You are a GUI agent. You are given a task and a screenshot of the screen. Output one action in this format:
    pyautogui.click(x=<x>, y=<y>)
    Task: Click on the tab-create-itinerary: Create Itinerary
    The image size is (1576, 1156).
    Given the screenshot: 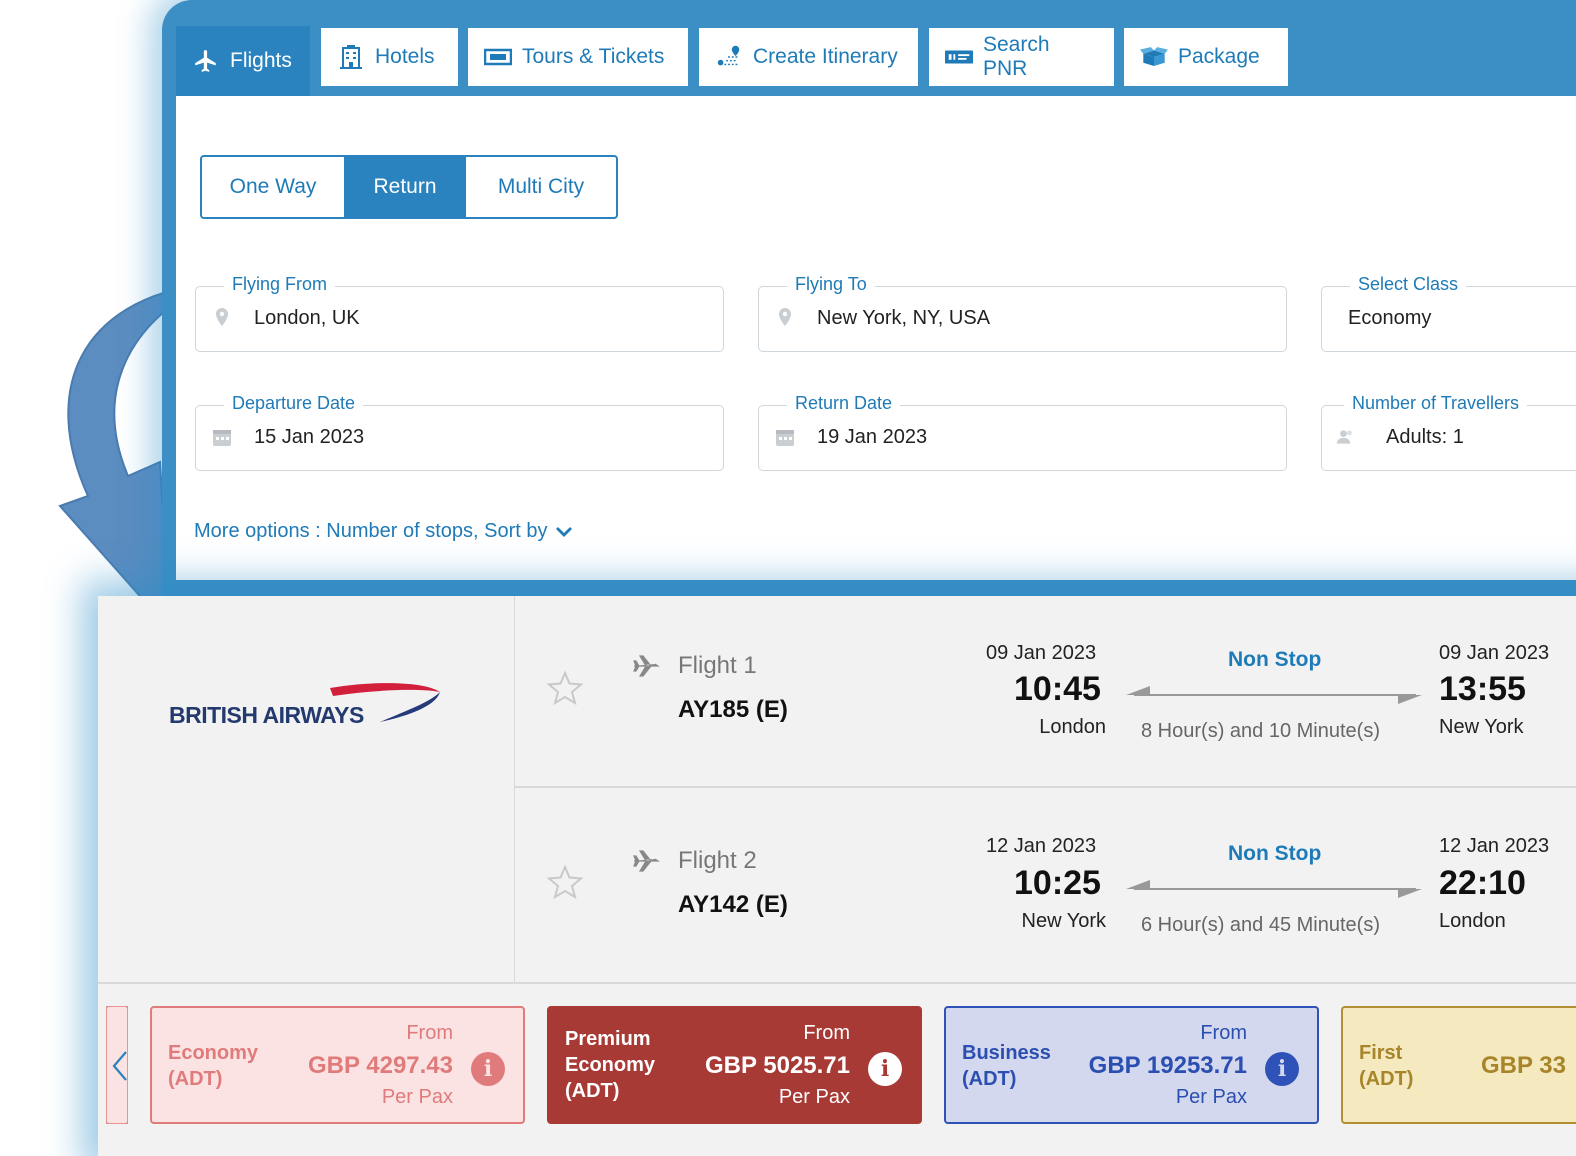 What is the action you would take?
    pyautogui.click(x=808, y=57)
    